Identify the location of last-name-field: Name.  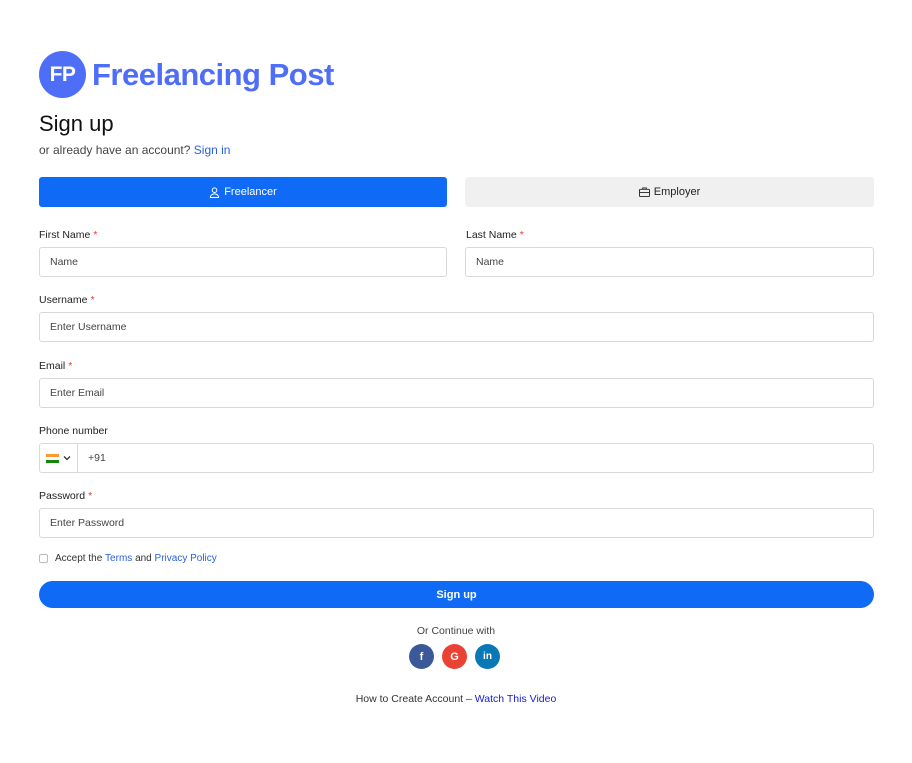
(669, 262).